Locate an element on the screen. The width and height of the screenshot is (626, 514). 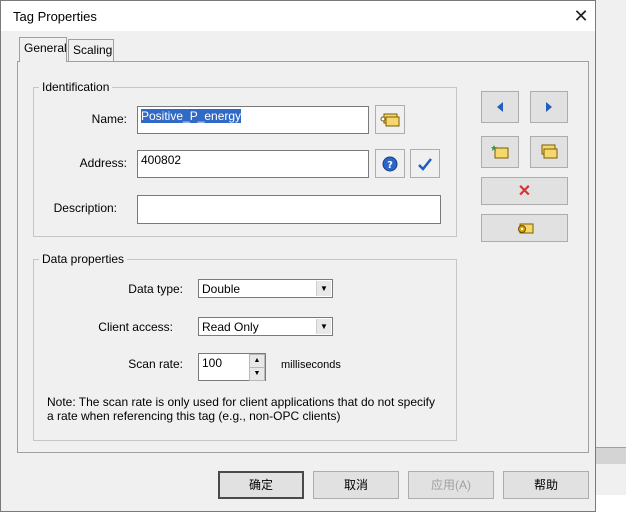
scan-rate-label: Scan rate: is located at coordinates (155, 364).